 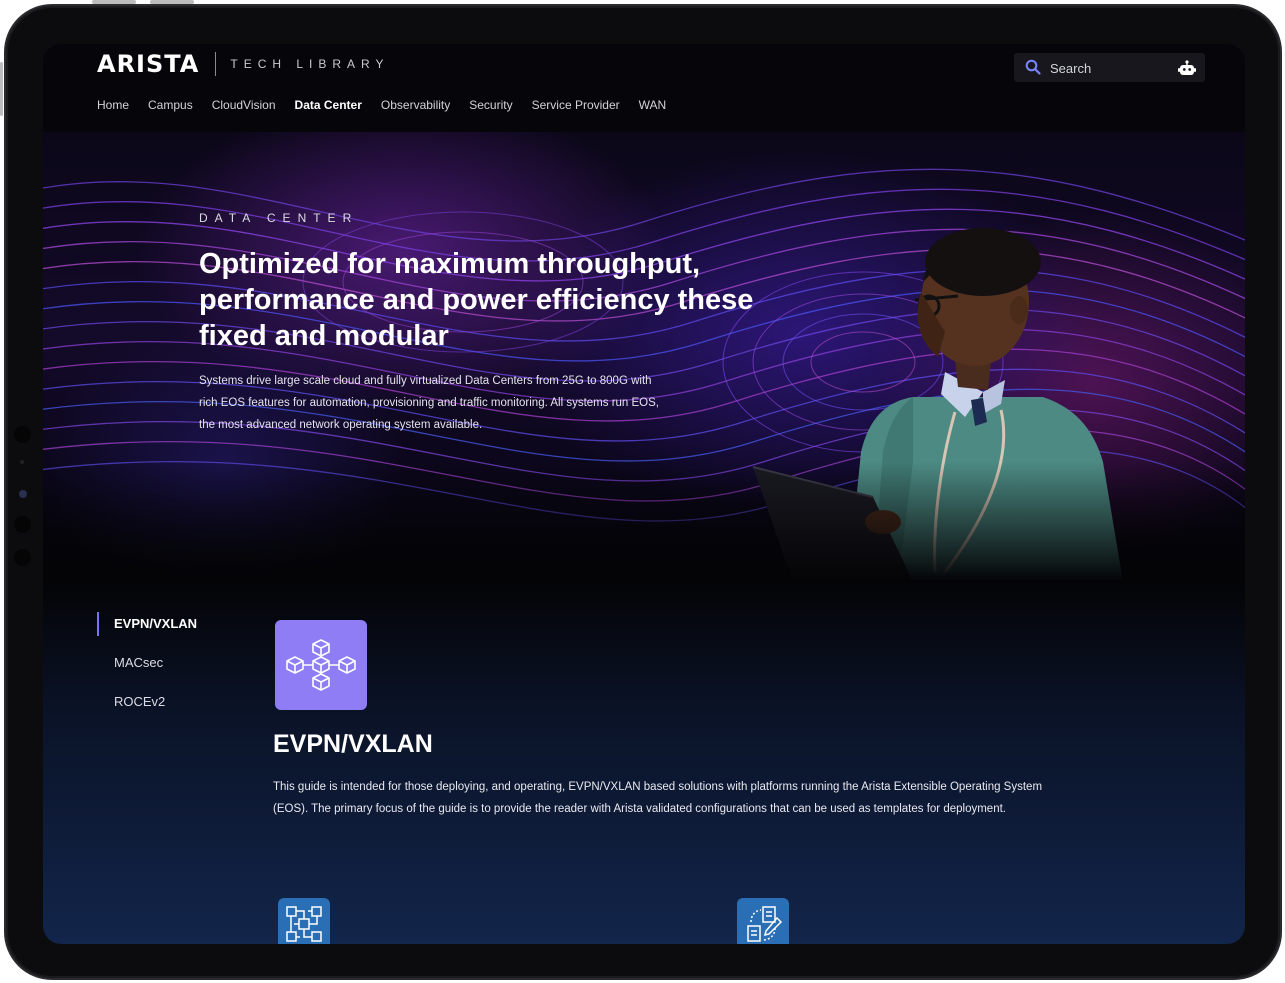 What do you see at coordinates (304, 924) in the screenshot?
I see `circuit-diagram-icon` at bounding box center [304, 924].